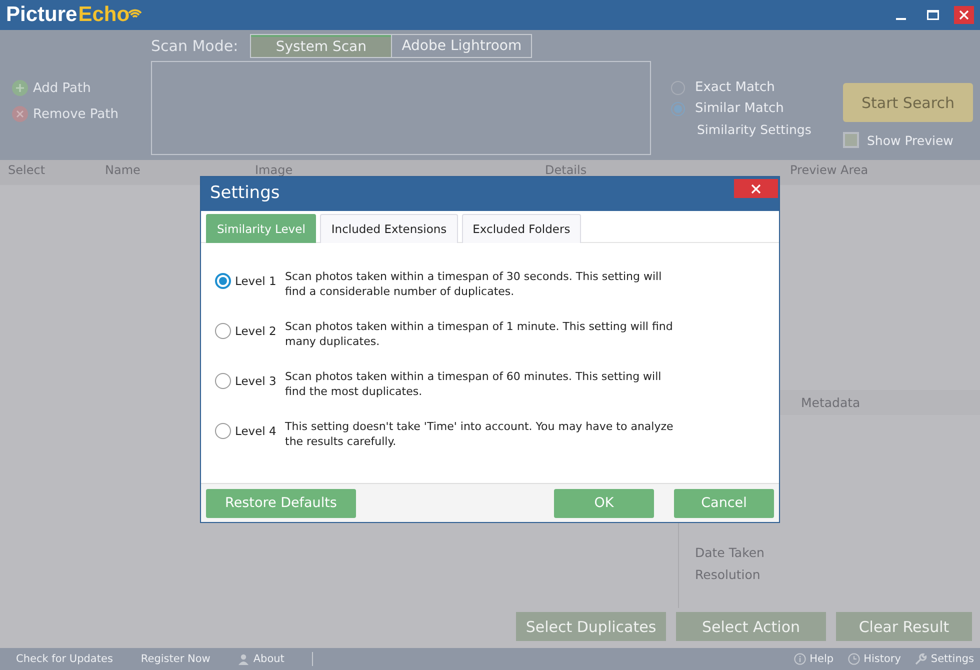 The image size is (980, 670). I want to click on restore-defaults-button: Restore Defaults, so click(281, 503).